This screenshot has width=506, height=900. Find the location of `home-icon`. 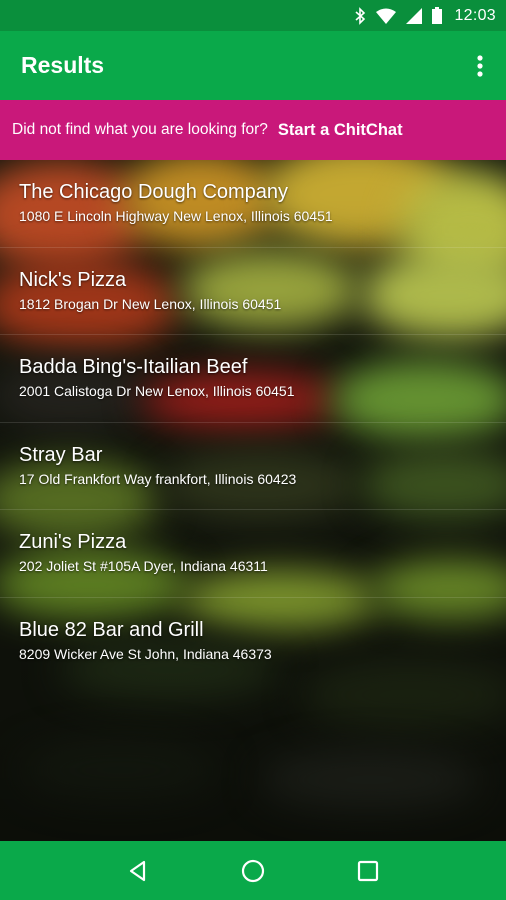

home-icon is located at coordinates (253, 871).